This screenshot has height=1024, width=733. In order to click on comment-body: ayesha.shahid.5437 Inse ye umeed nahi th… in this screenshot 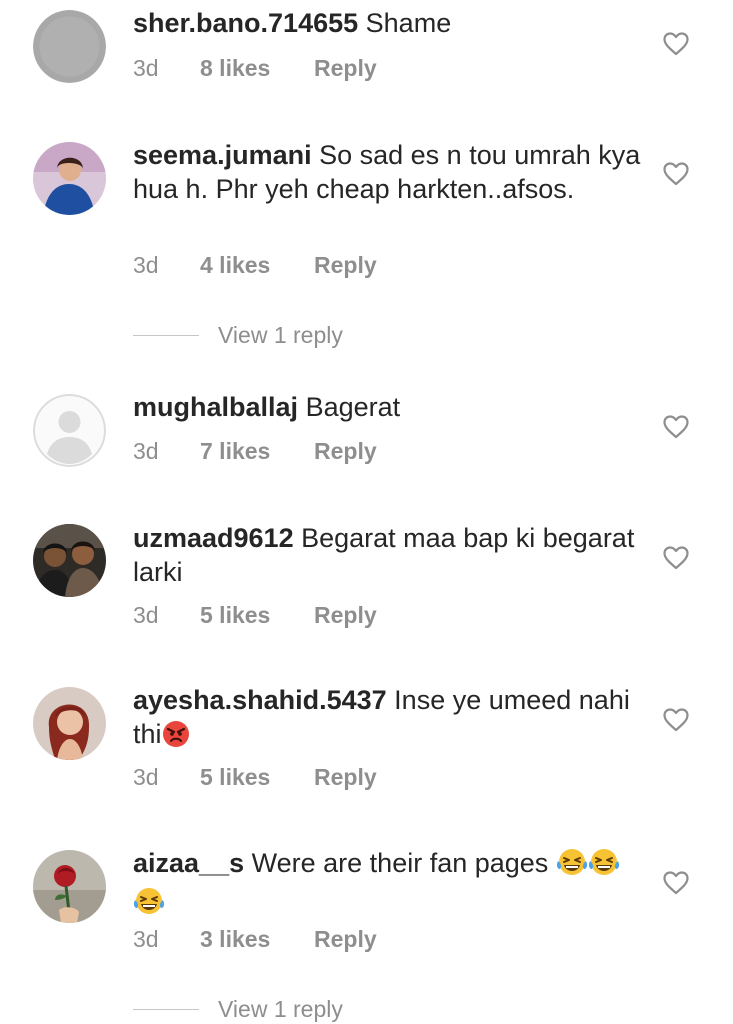, I will do `click(388, 719)`.